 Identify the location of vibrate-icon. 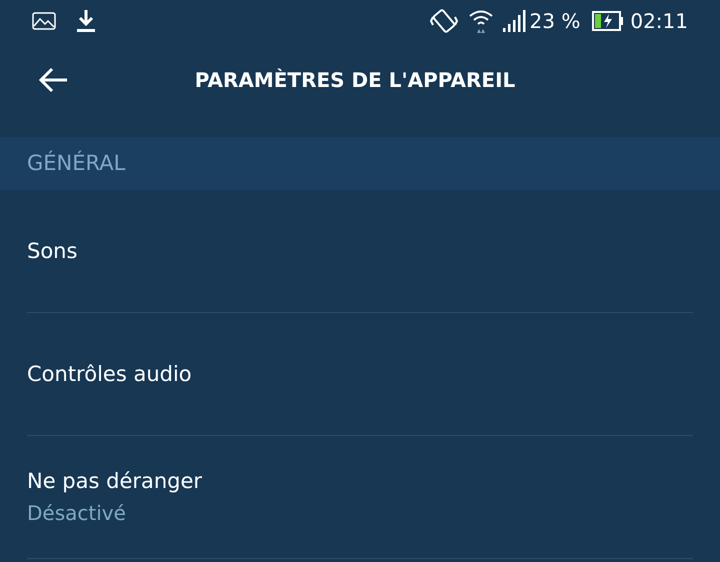
(444, 21).